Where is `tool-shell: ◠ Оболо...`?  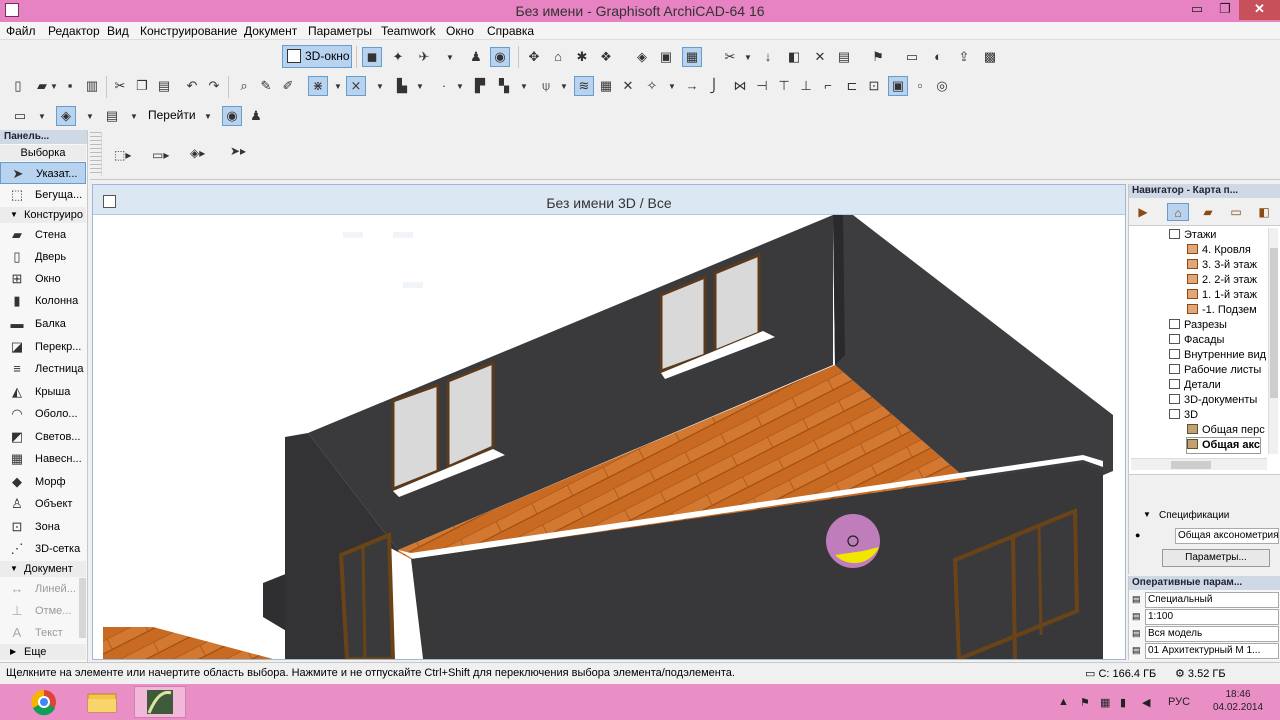 tool-shell: ◠ Оболо... is located at coordinates (43, 414).